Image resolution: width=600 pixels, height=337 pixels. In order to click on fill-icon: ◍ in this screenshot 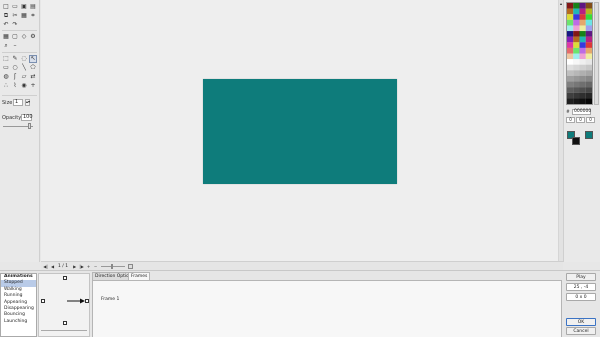, I will do `click(6, 77)`.